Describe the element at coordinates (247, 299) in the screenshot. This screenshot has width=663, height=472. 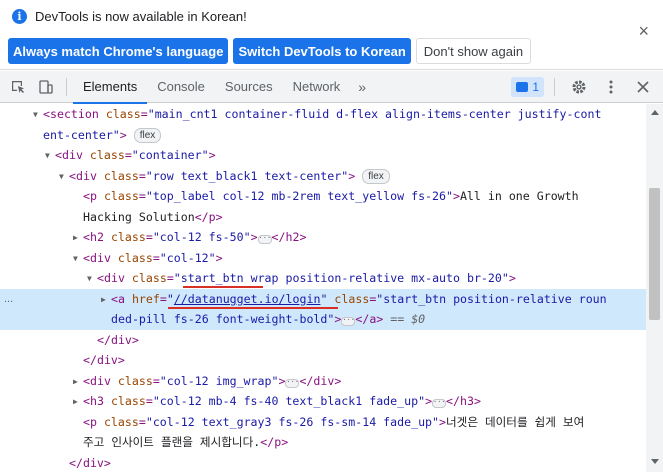
I see `href-link: //datanugget.io/login` at that location.